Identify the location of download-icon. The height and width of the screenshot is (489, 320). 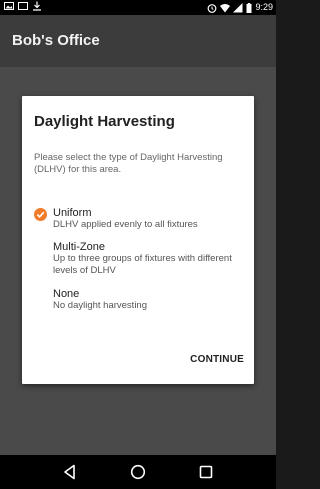
(37, 6).